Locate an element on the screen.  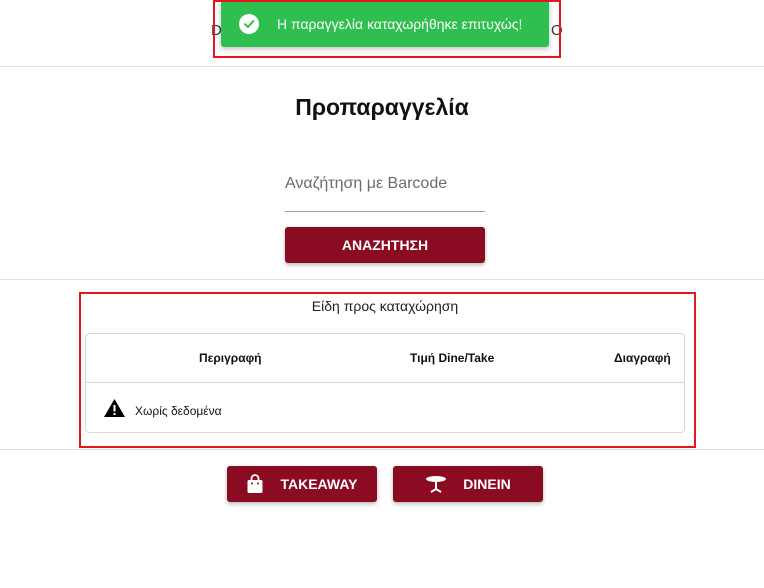
dinein-button: DINEIN is located at coordinates (468, 484).